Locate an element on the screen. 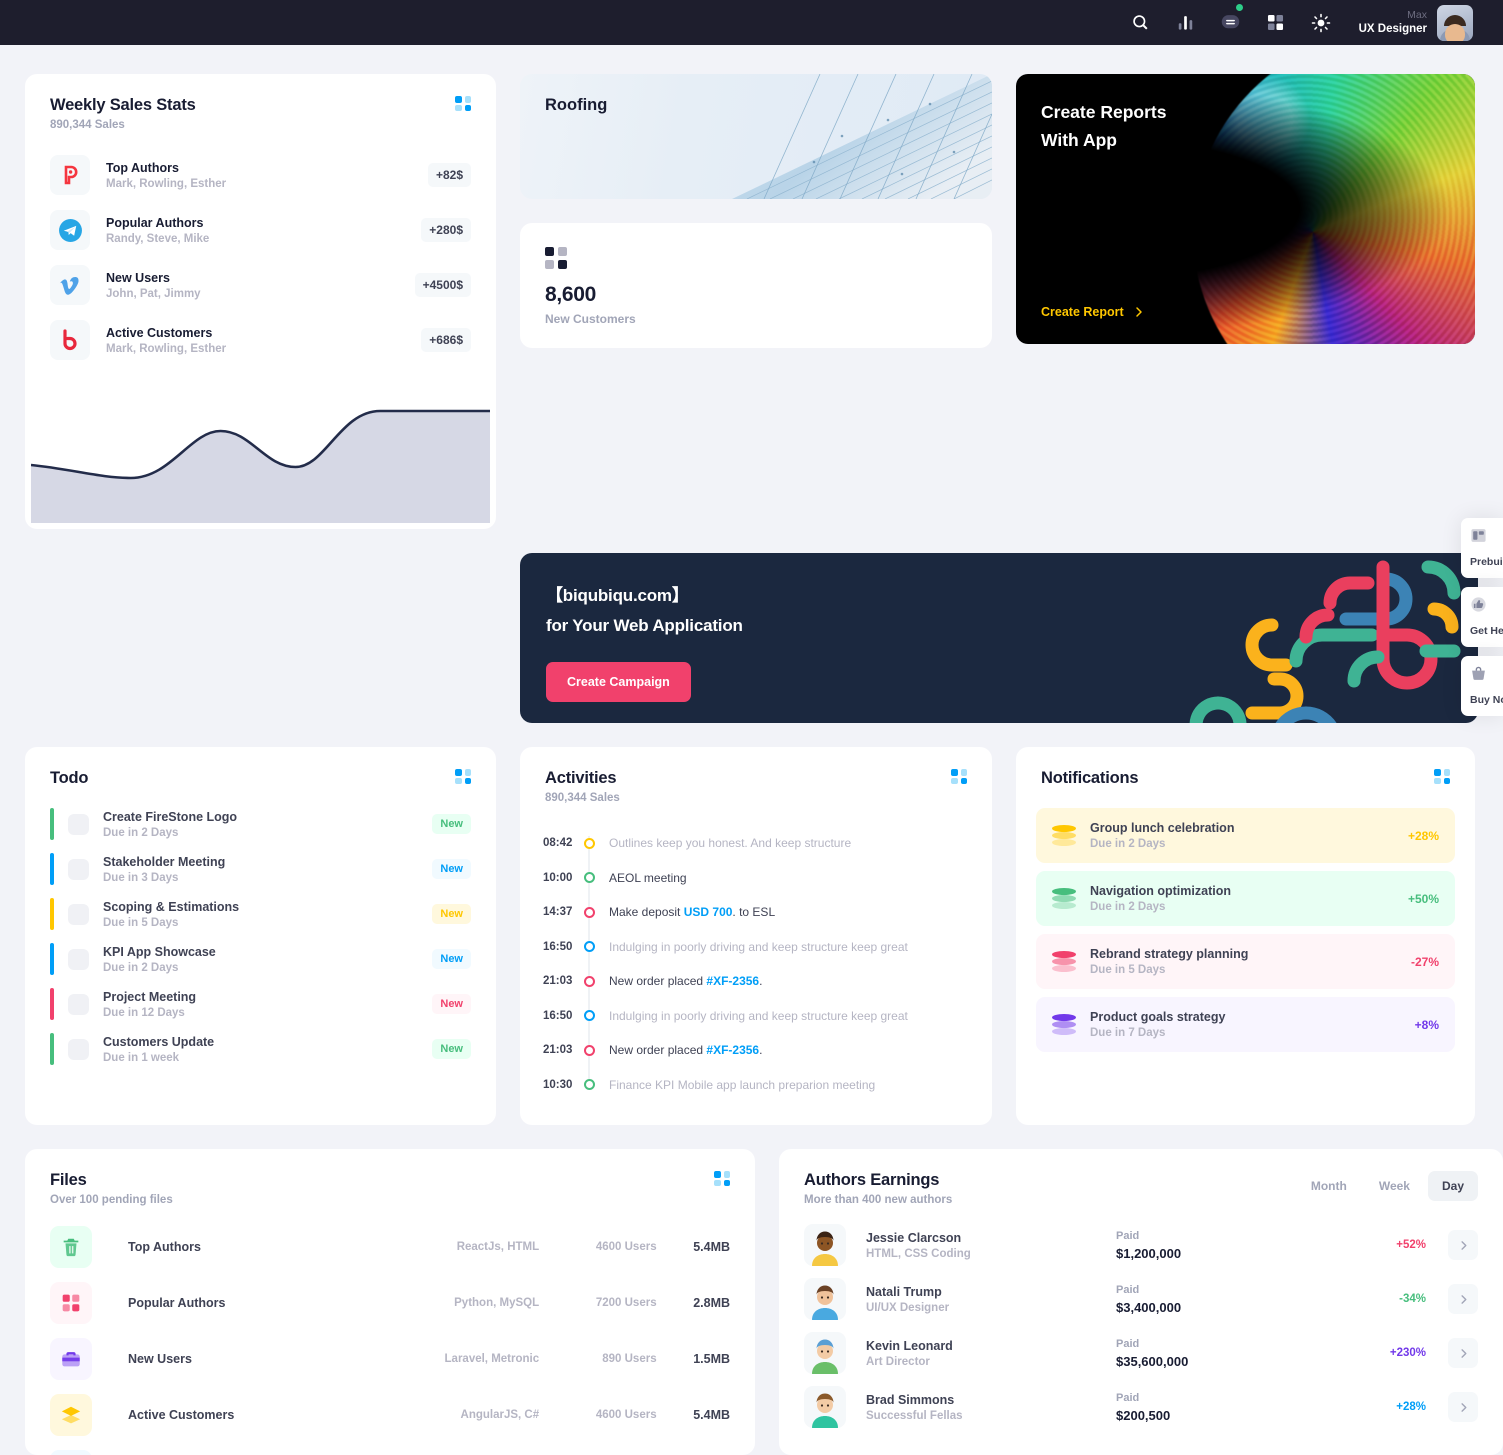  stat-meta: Mark, Rowling, Esther is located at coordinates (166, 348).